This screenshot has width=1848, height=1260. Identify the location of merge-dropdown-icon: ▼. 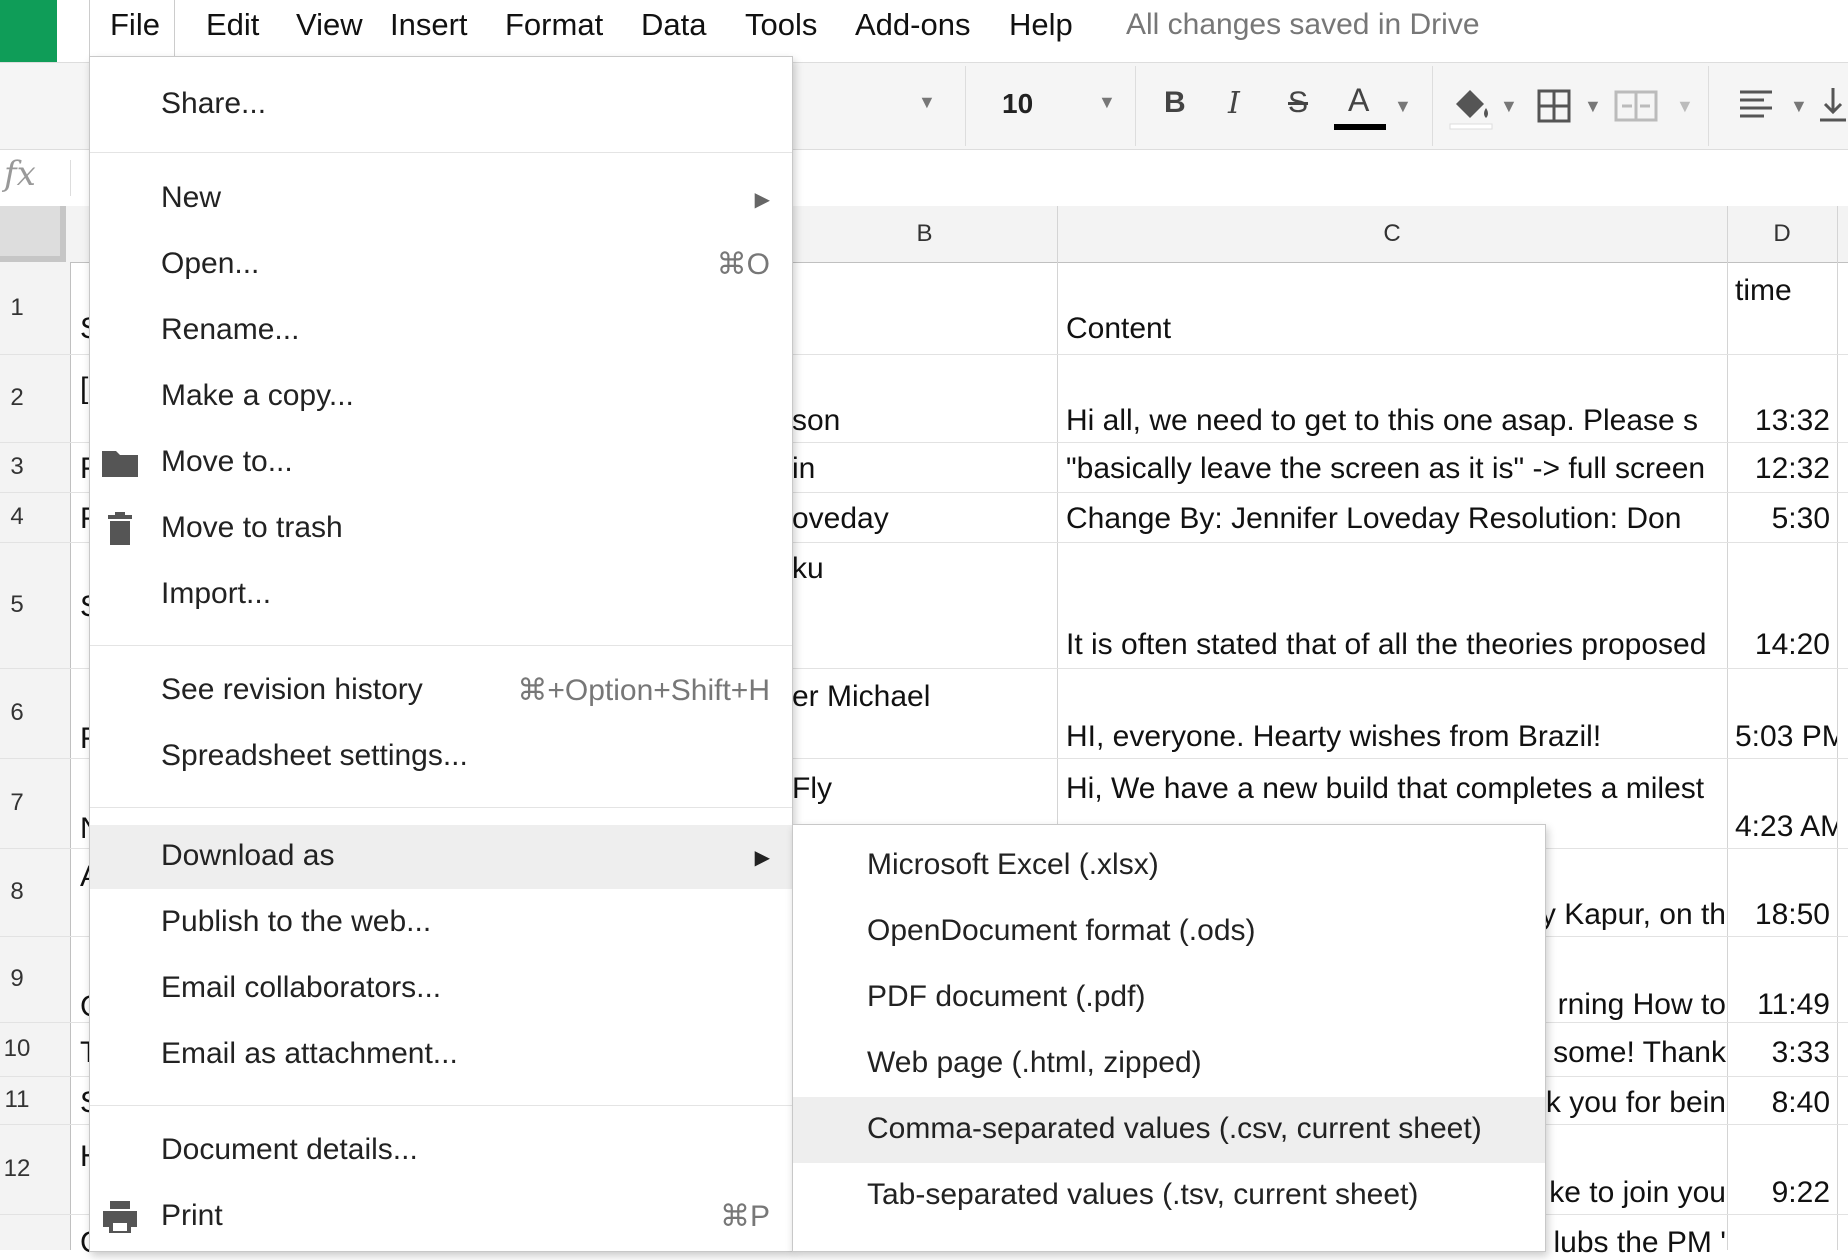
(1685, 106).